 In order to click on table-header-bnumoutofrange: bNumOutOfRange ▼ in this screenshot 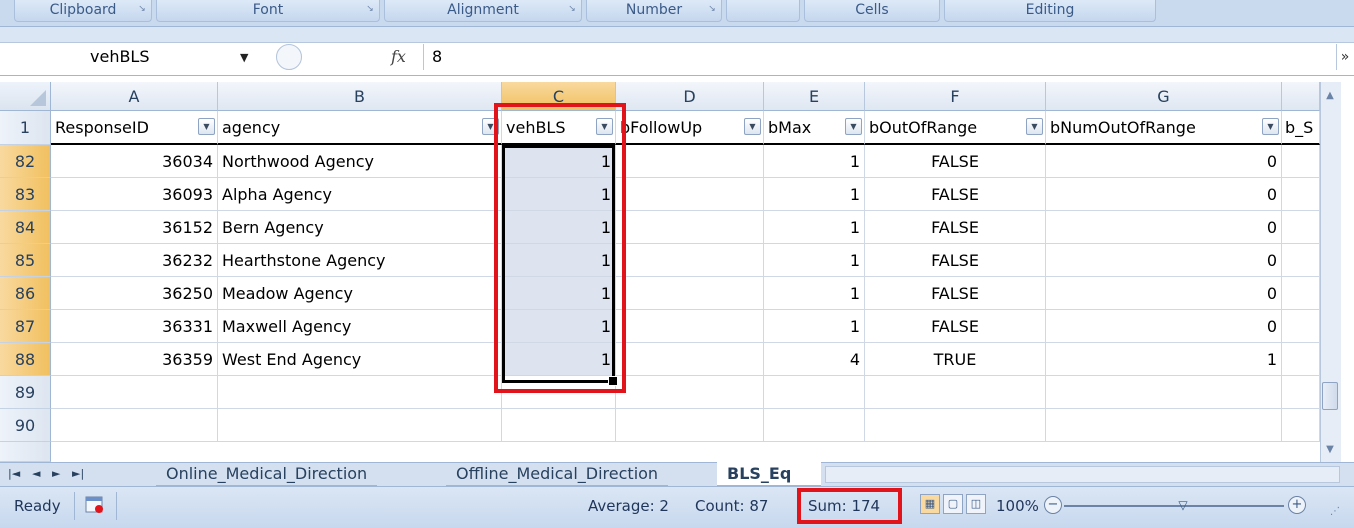, I will do `click(1164, 128)`.